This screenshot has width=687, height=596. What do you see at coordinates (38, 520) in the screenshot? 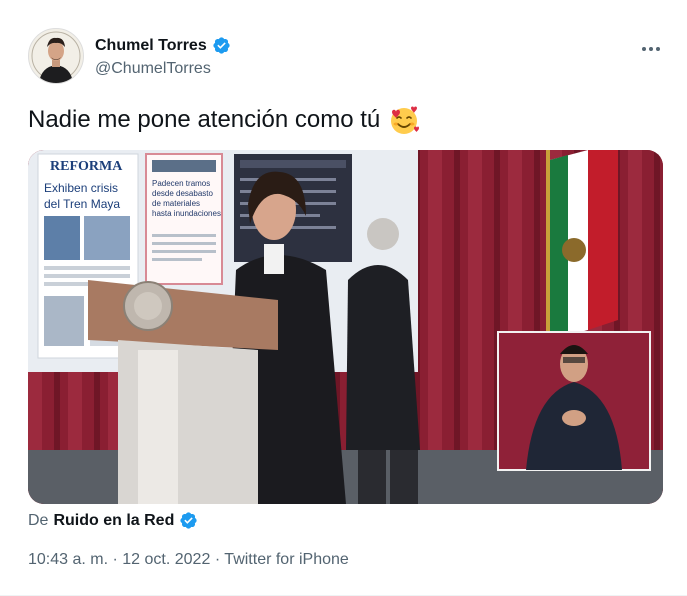
I see `attribution-prefix: De` at bounding box center [38, 520].